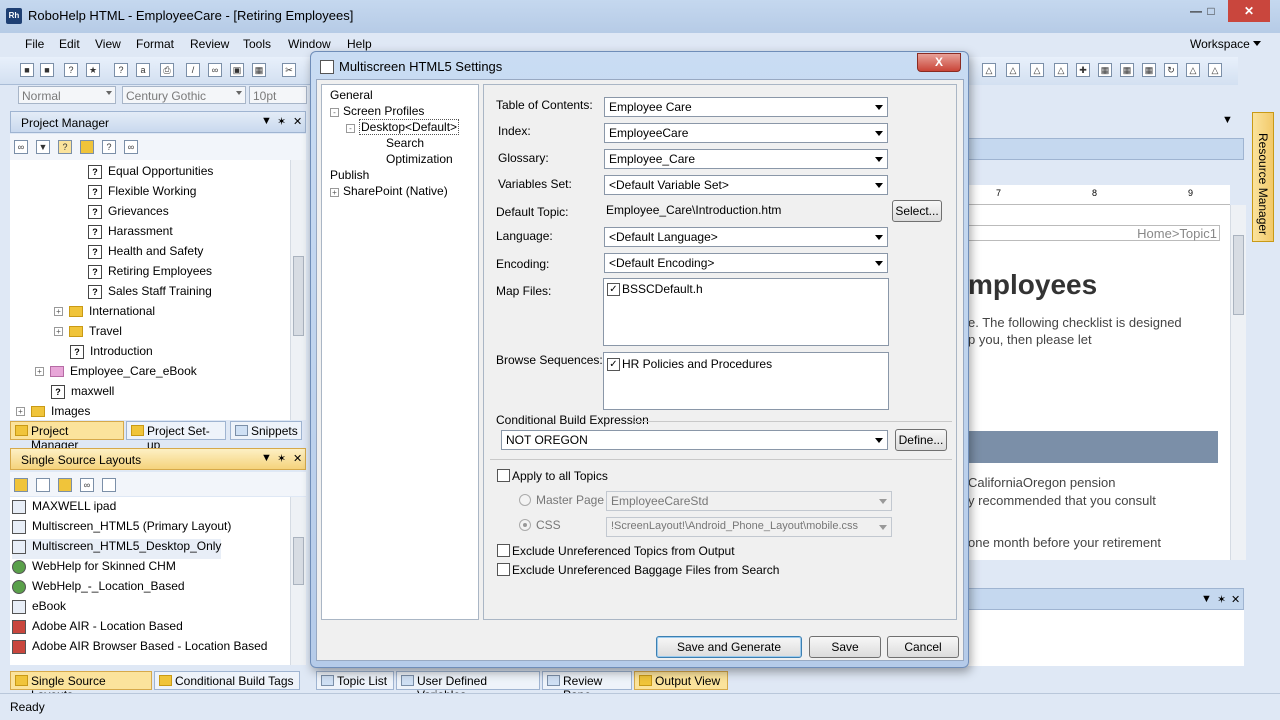 Image resolution: width=1280 pixels, height=720 pixels. Describe the element at coordinates (1061, 70) in the screenshot. I see `toolbar-icon-d: △` at that location.